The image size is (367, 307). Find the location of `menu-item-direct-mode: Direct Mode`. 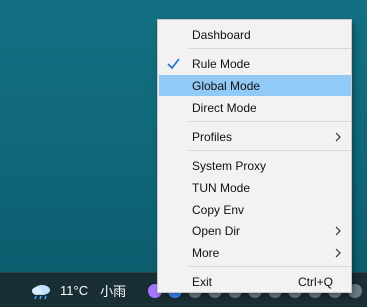

menu-item-direct-mode: Direct Mode is located at coordinates (255, 107).